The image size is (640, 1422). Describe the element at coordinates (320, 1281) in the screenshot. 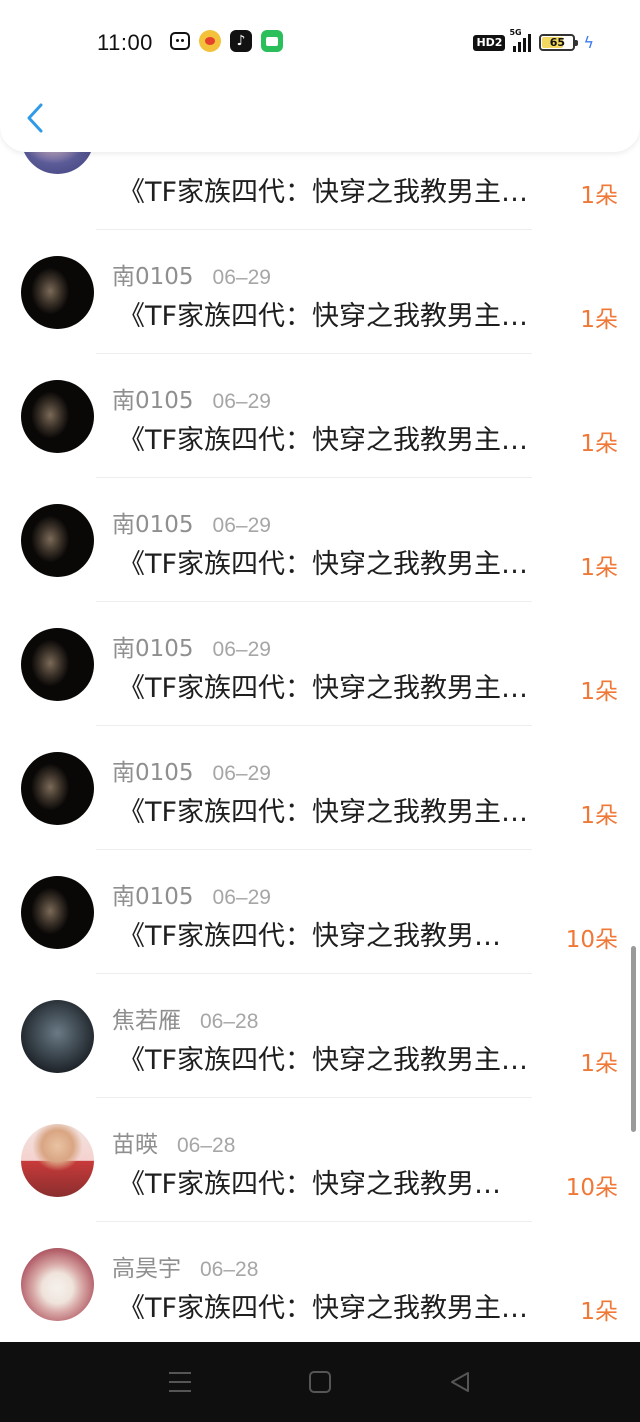

I see `list-item: 高昊宇 06–28 《TF家族四代：快穿之我教男主… 1朵` at that location.